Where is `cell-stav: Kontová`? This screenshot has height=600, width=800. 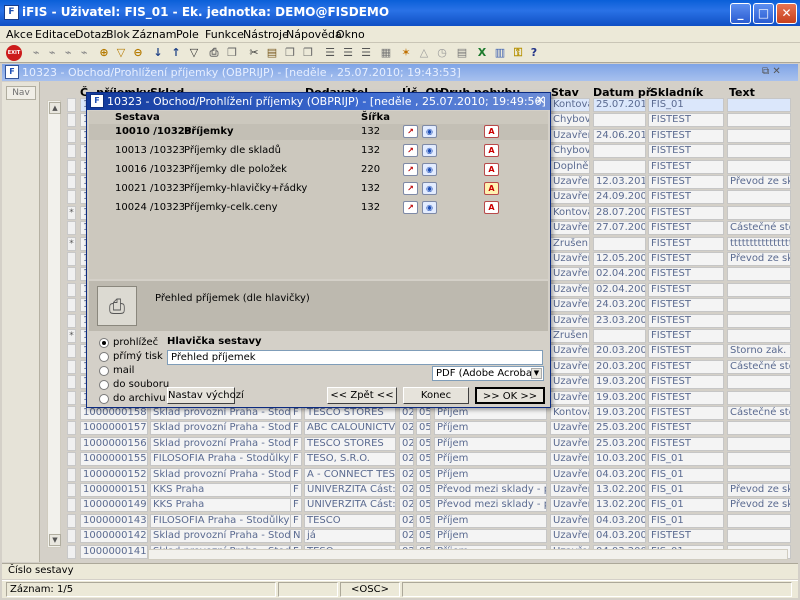
cell-stav: Kontová is located at coordinates (570, 213).